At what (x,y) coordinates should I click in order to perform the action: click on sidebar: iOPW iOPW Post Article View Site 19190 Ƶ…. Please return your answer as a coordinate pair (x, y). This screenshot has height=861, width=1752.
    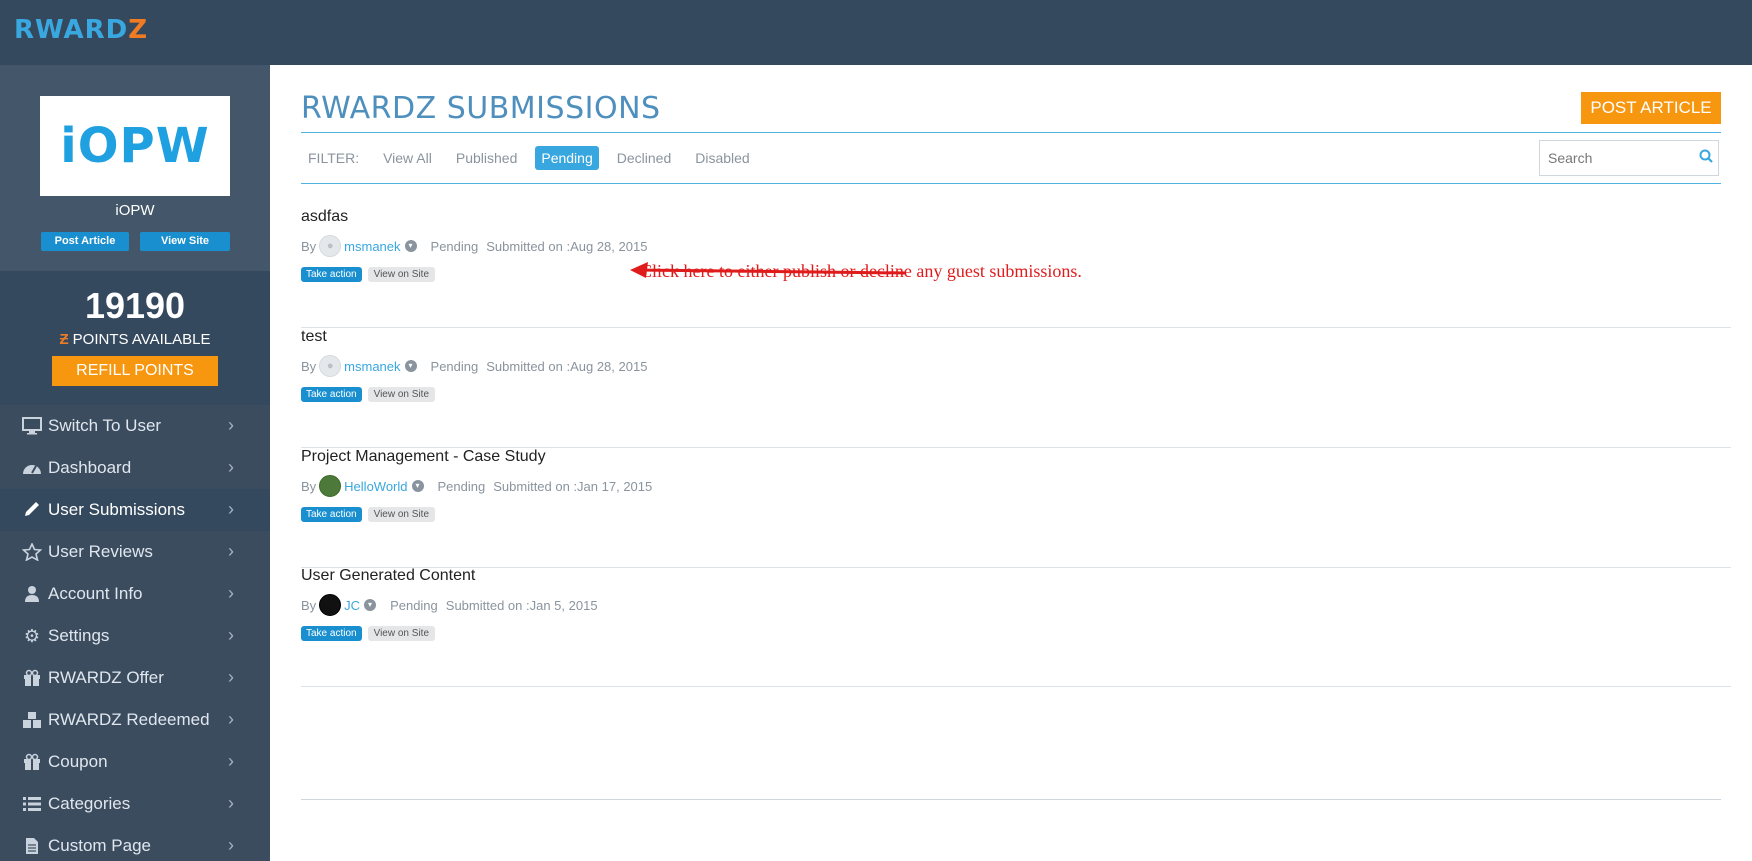
    Looking at the image, I should click on (135, 463).